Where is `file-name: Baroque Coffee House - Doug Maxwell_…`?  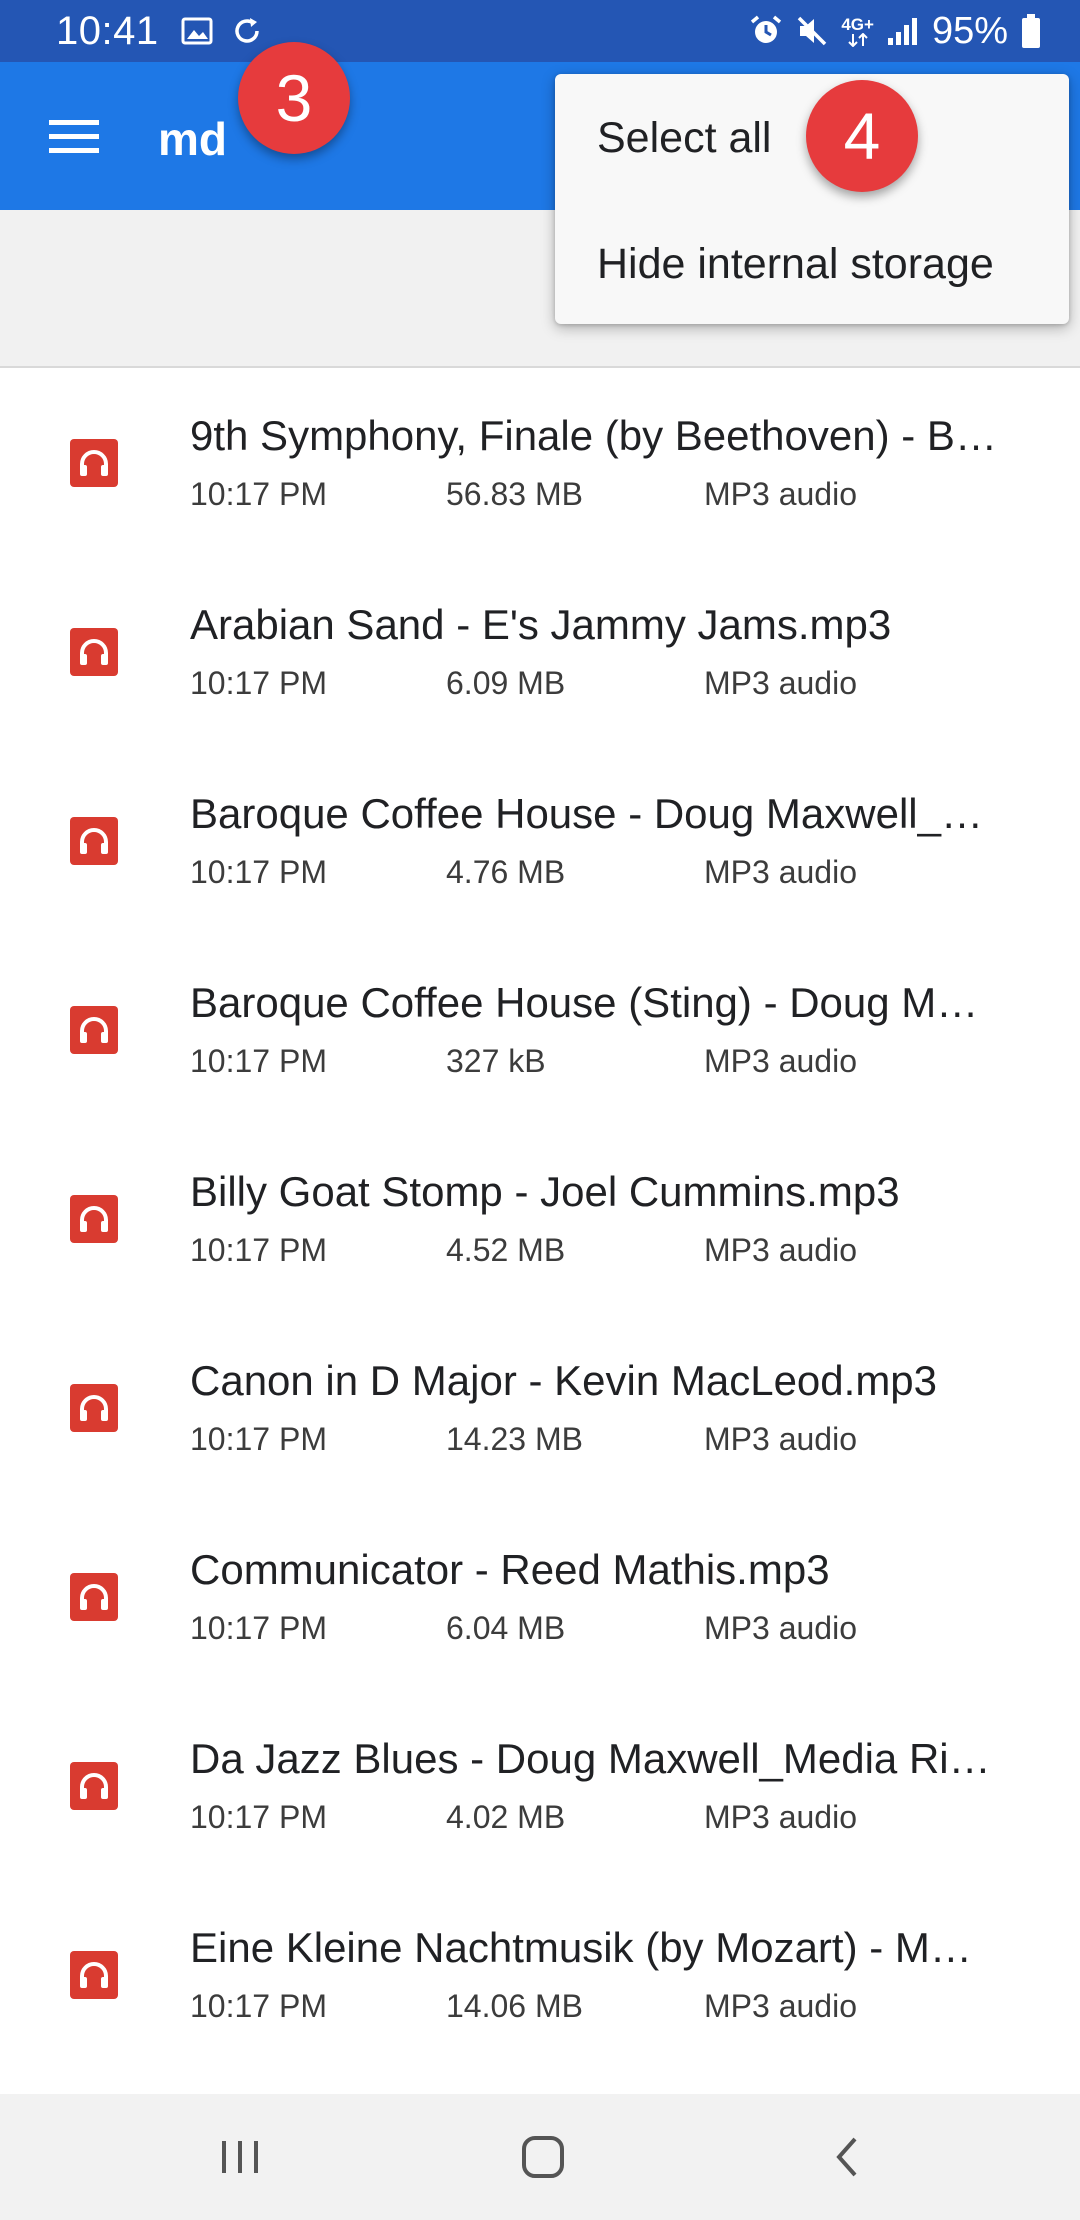
file-name: Baroque Coffee House - Doug Maxwell_… is located at coordinates (586, 813).